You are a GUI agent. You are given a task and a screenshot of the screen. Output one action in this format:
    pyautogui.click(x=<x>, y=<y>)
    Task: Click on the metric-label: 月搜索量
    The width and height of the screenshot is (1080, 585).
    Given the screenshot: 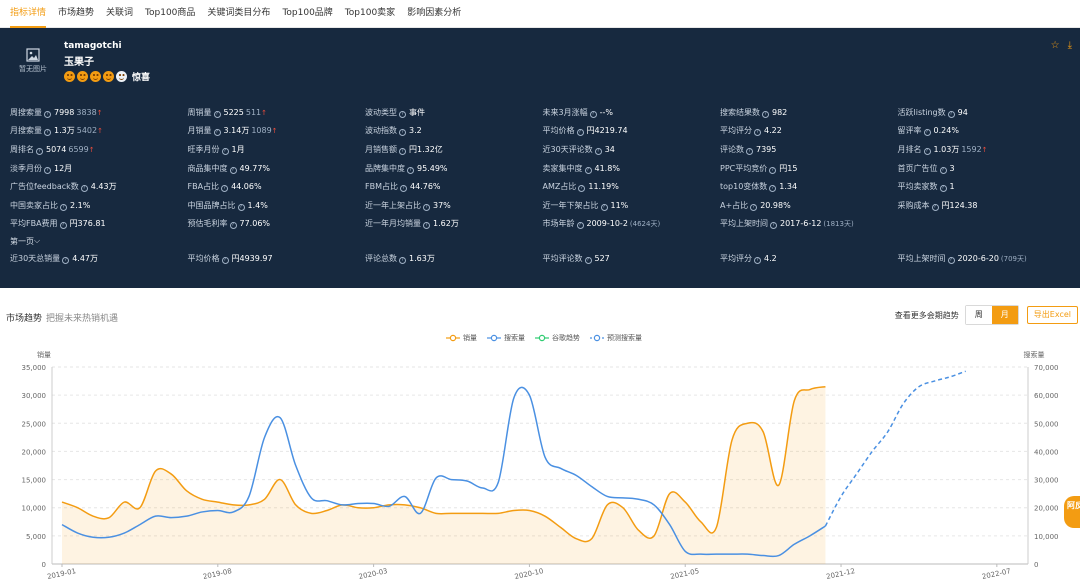 What is the action you would take?
    pyautogui.click(x=26, y=131)
    